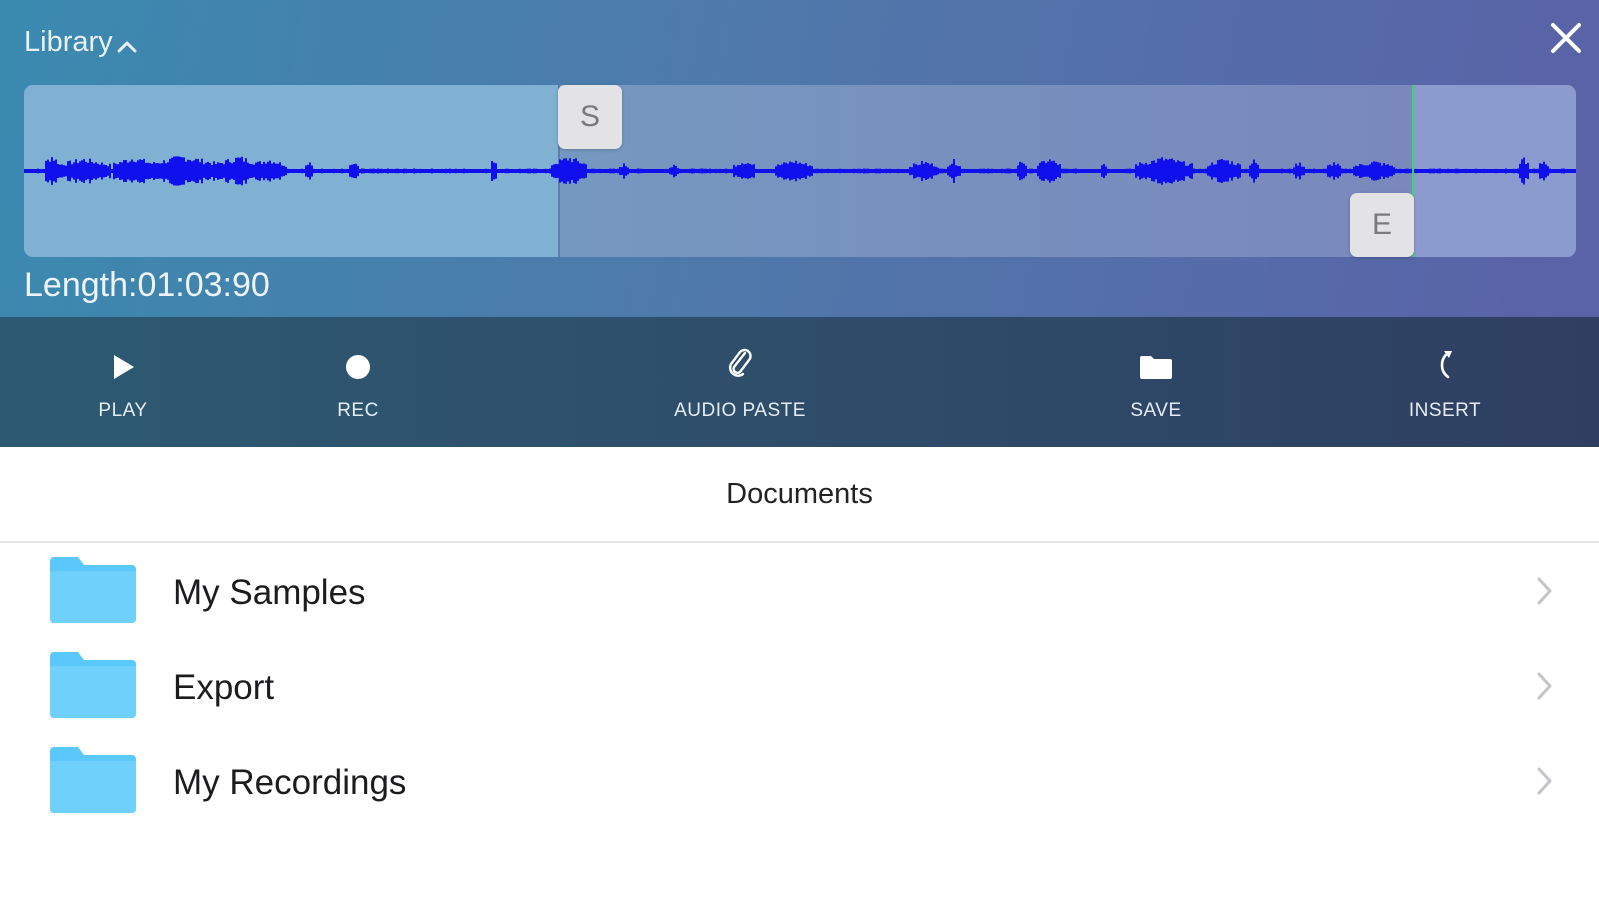 The width and height of the screenshot is (1599, 900). What do you see at coordinates (123, 410) in the screenshot?
I see `play-label: PLAY` at bounding box center [123, 410].